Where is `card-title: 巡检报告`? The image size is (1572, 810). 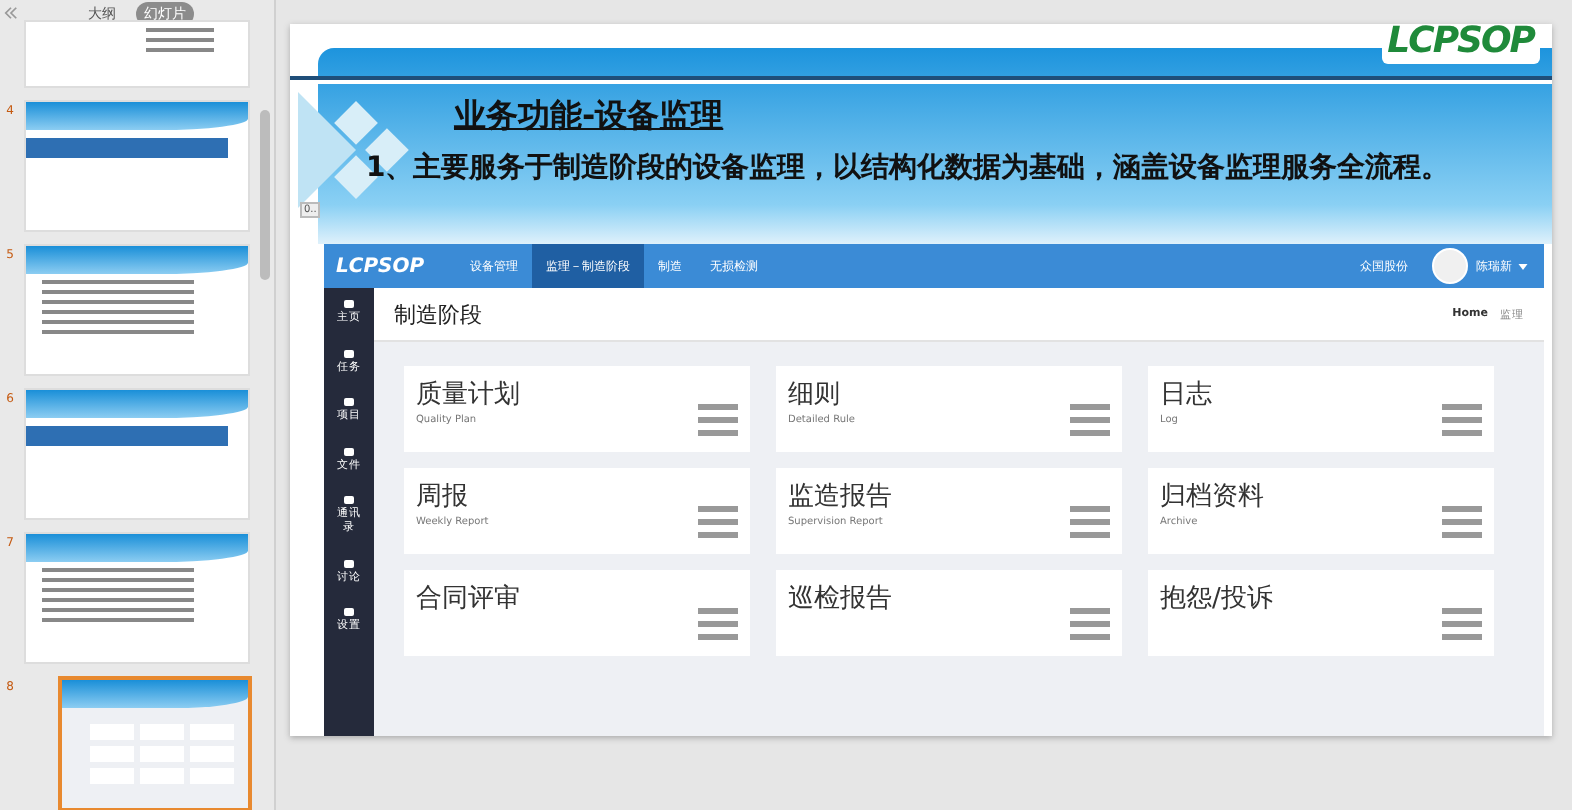 card-title: 巡检报告 is located at coordinates (840, 599).